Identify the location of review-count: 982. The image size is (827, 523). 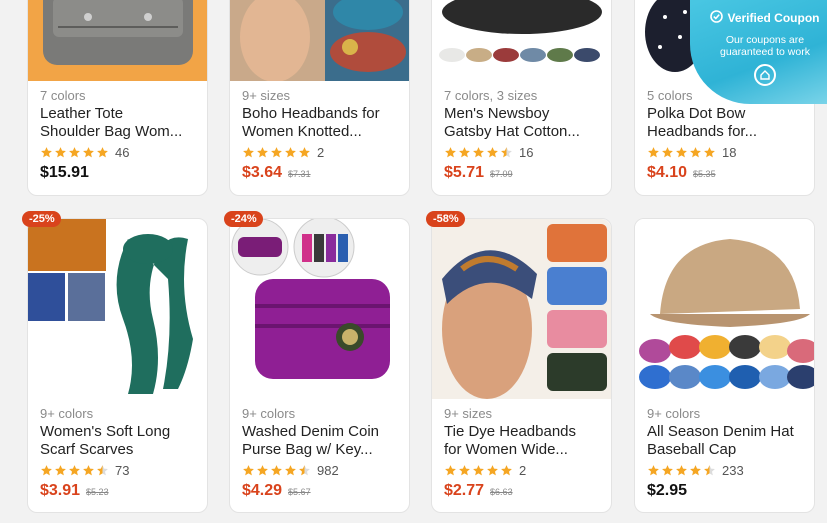
(328, 470).